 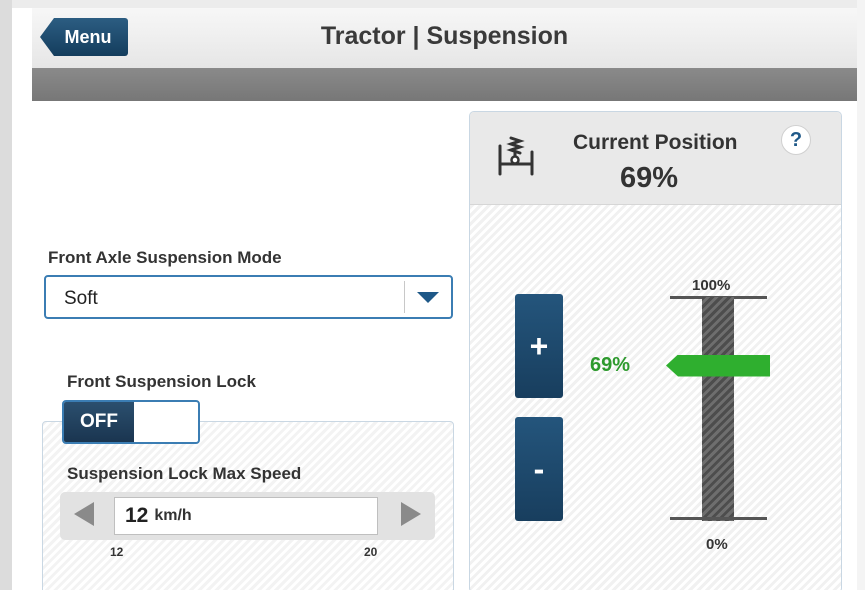 I want to click on lower-position-button: -, so click(x=539, y=469).